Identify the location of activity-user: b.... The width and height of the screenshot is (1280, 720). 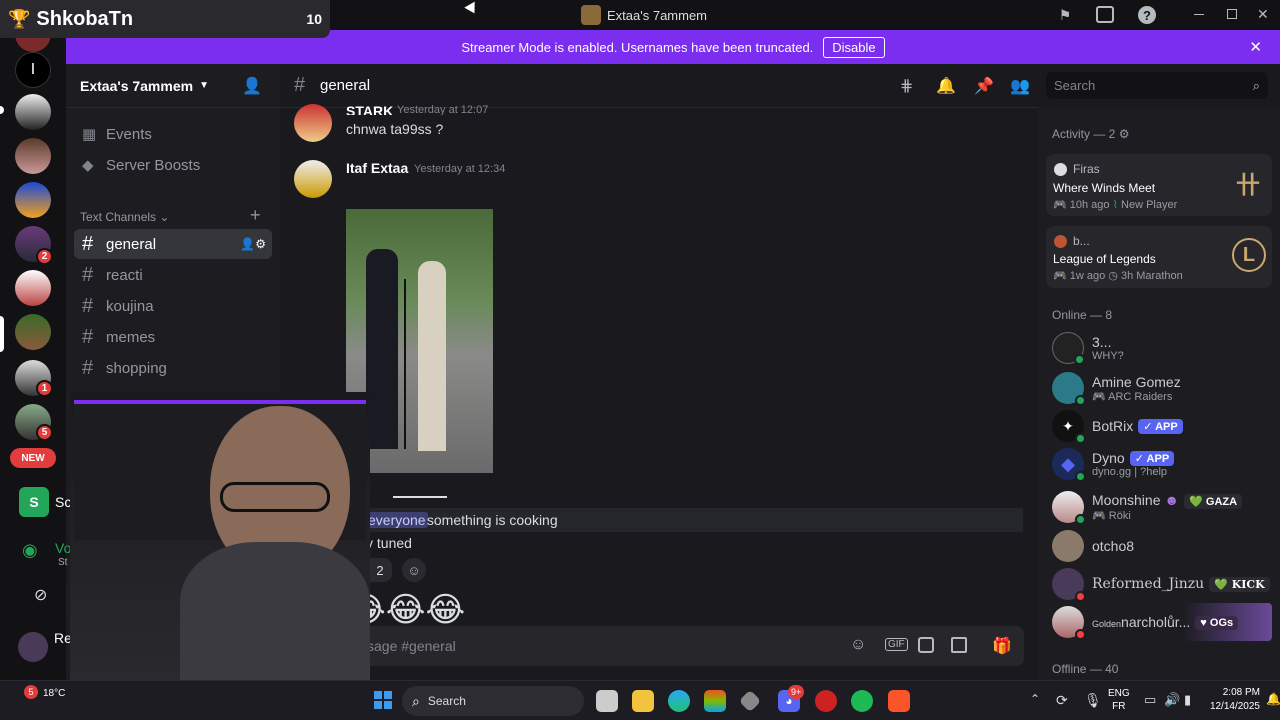
(1081, 241).